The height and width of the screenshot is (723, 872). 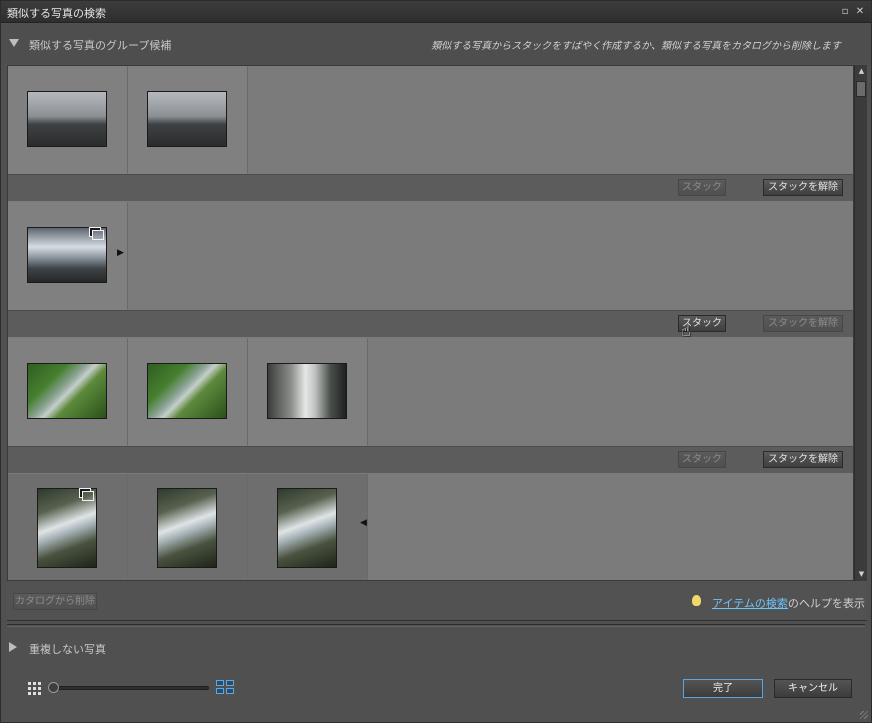 I want to click on window-title: 類似する写真の検索, so click(x=56, y=13).